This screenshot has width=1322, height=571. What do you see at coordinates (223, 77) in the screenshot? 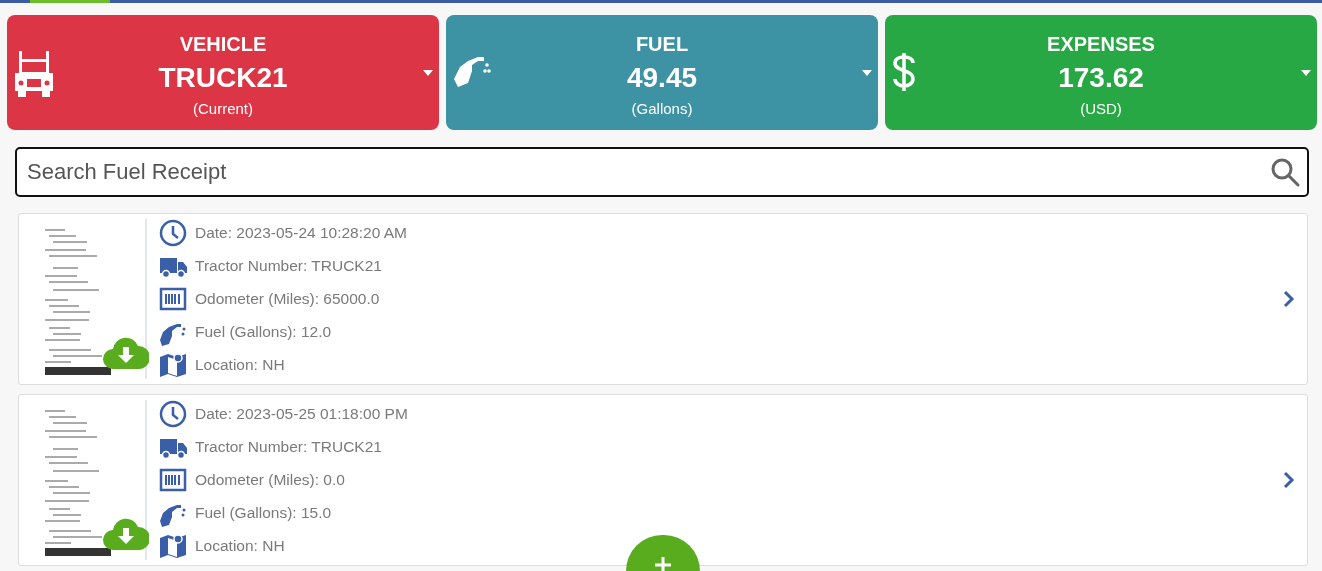
I see `card-value: TRUCK21` at bounding box center [223, 77].